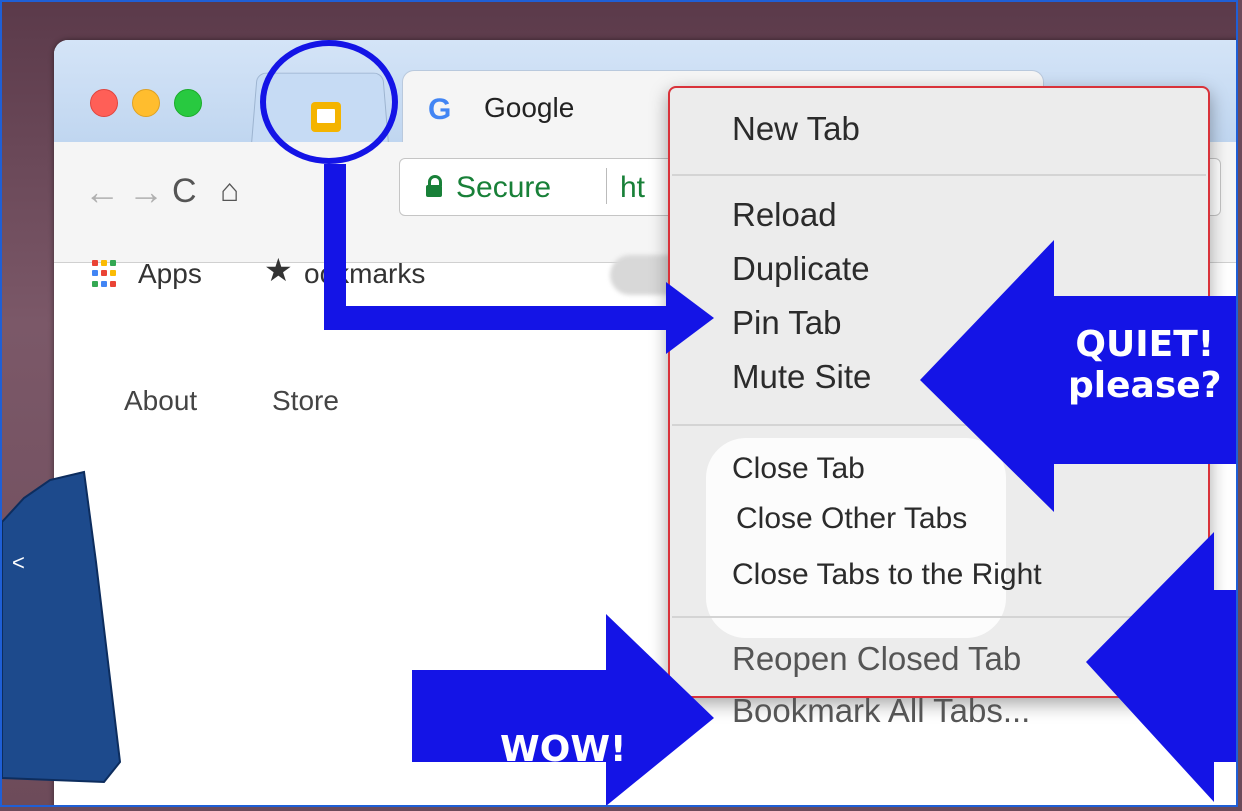 Image resolution: width=1242 pixels, height=811 pixels. I want to click on pin-tab-connector-arrow, so click(519, 259).